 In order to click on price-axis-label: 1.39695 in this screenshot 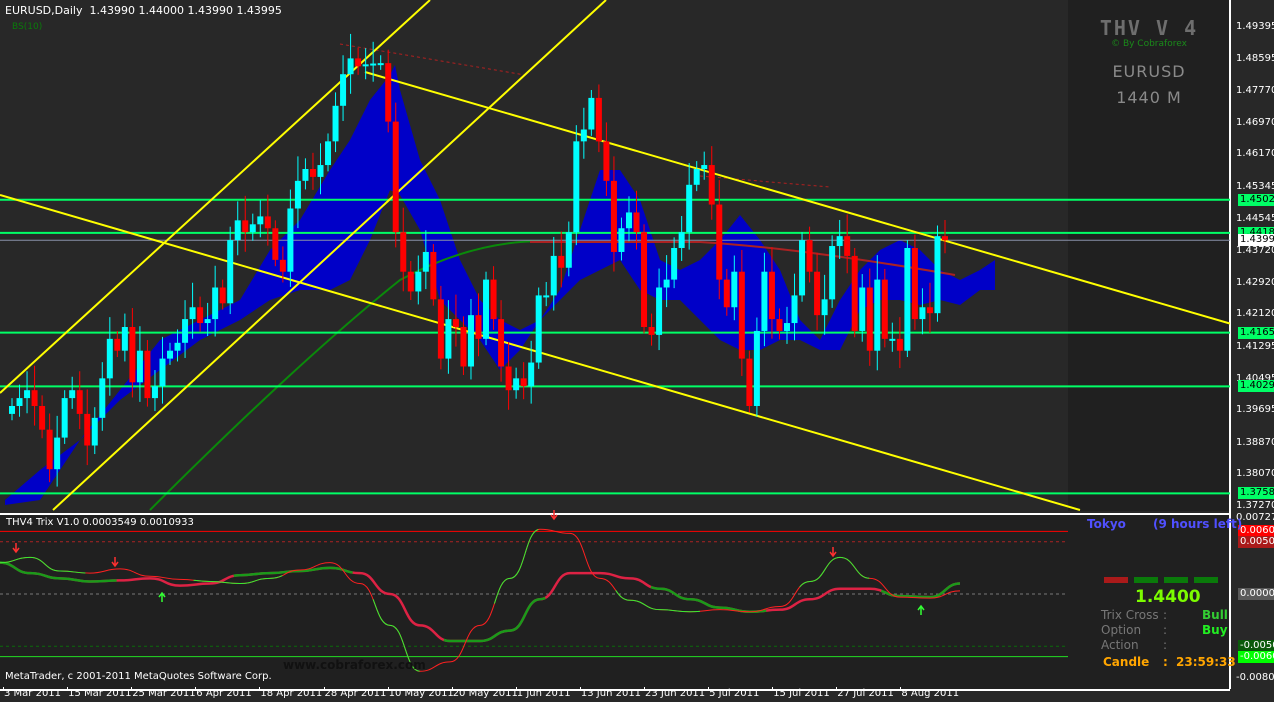, I will do `click(1255, 410)`.